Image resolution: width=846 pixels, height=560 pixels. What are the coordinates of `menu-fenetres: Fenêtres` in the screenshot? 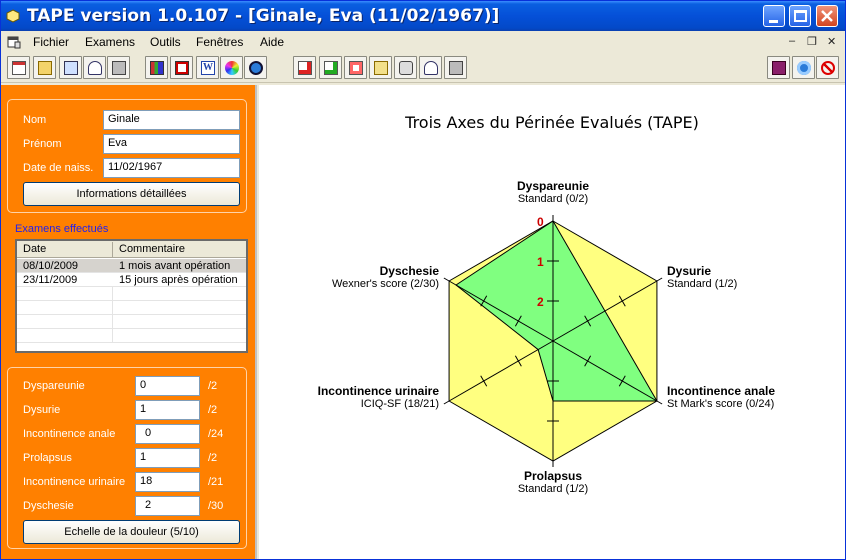 It's located at (219, 42).